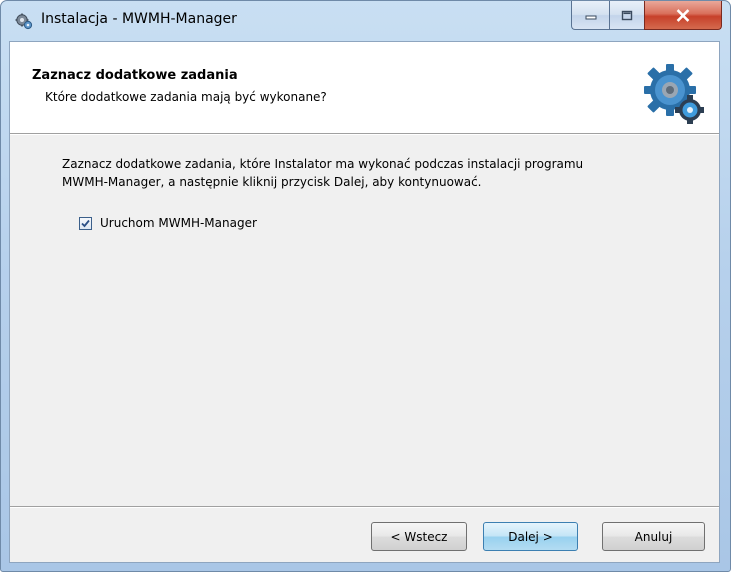 Image resolution: width=731 pixels, height=572 pixels. I want to click on close-icon, so click(683, 15).